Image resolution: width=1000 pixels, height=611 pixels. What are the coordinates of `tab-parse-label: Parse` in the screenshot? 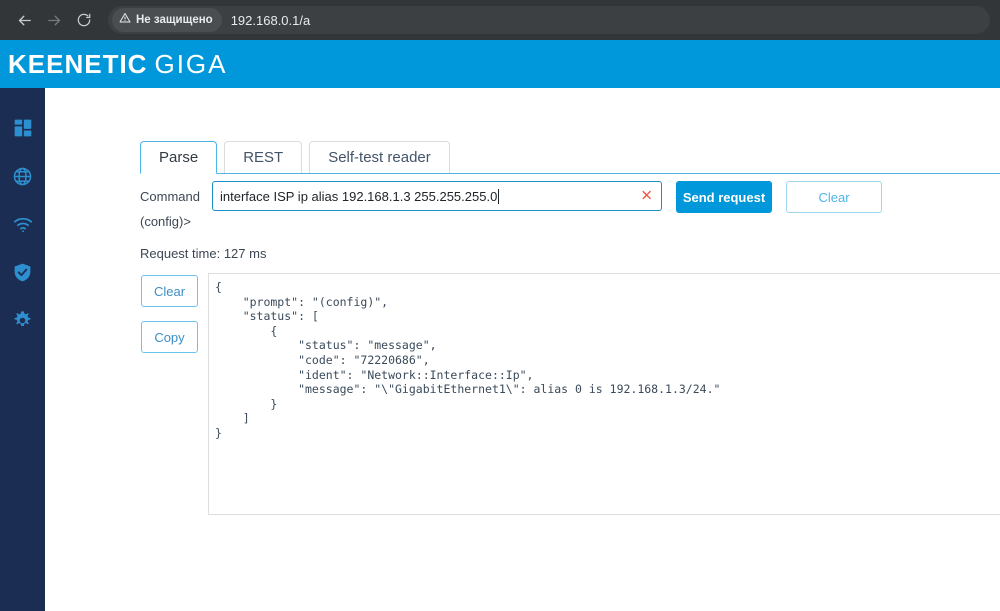 It's located at (179, 157).